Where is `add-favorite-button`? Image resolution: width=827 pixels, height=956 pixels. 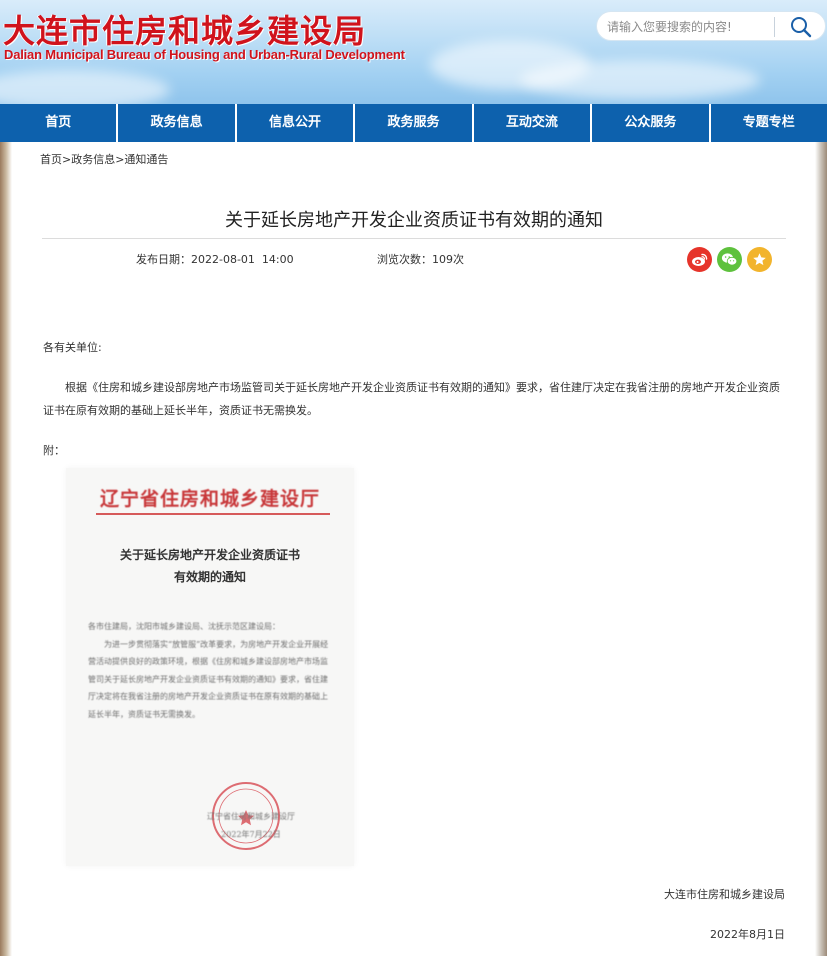 add-favorite-button is located at coordinates (759, 259).